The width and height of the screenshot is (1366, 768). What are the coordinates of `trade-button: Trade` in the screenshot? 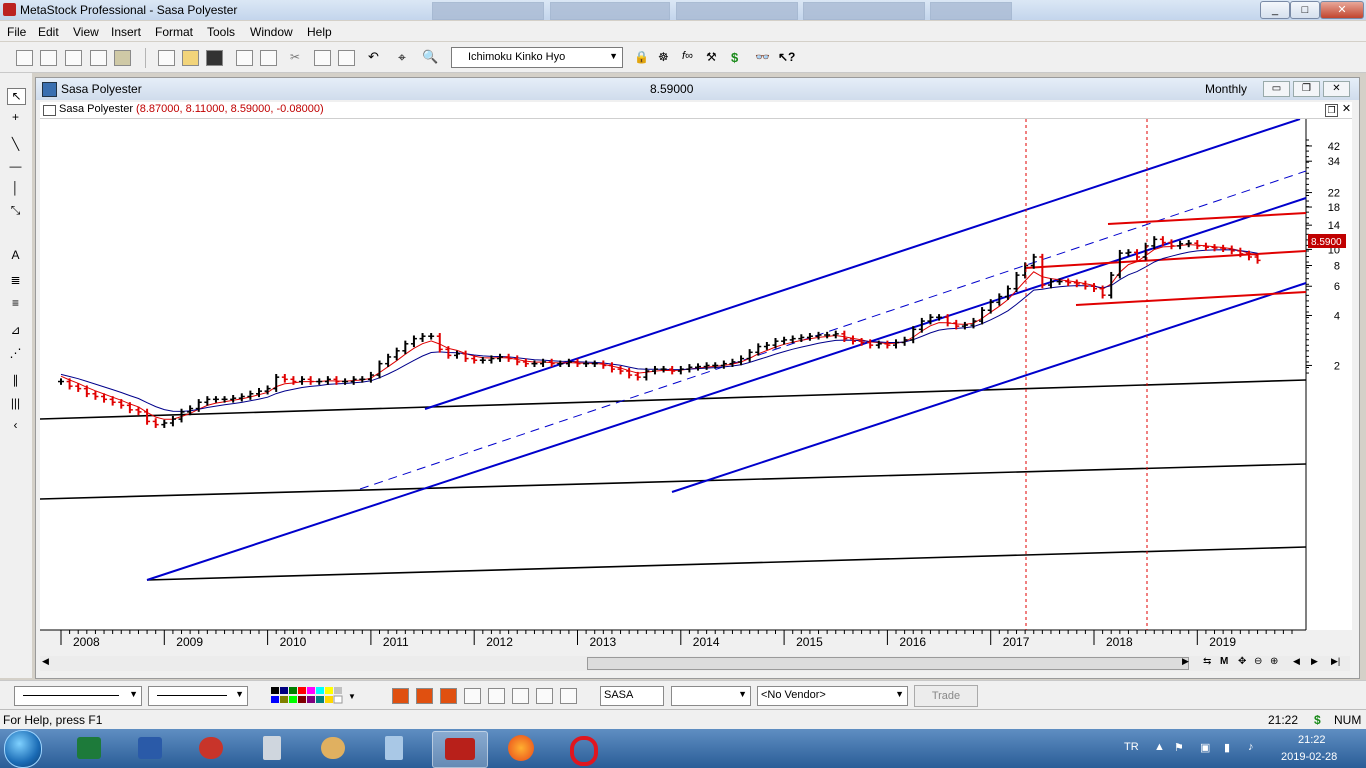 It's located at (946, 696).